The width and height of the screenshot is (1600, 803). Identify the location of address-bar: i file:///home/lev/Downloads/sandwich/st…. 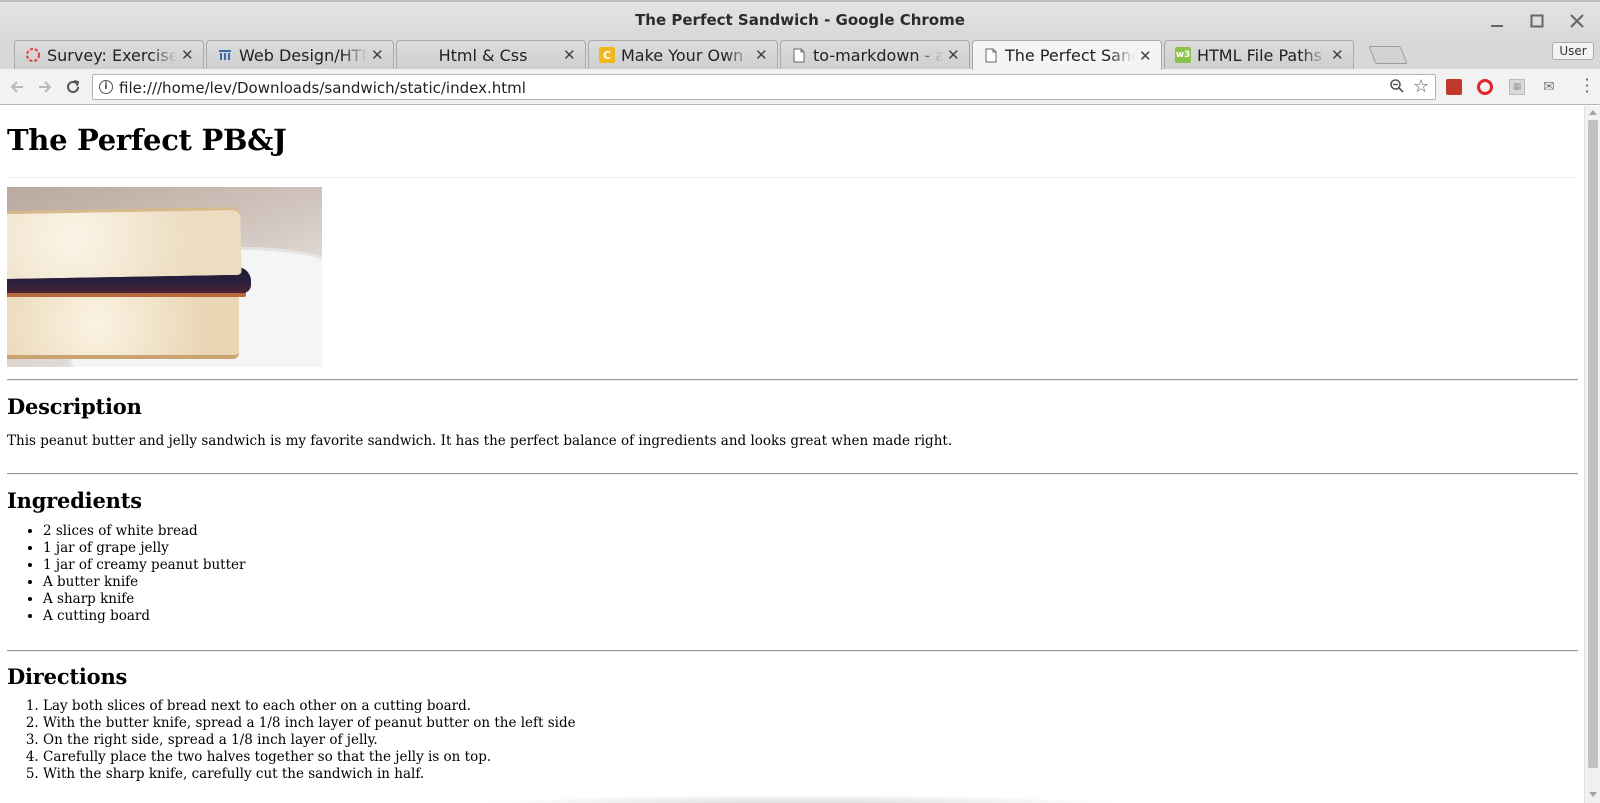
(764, 87).